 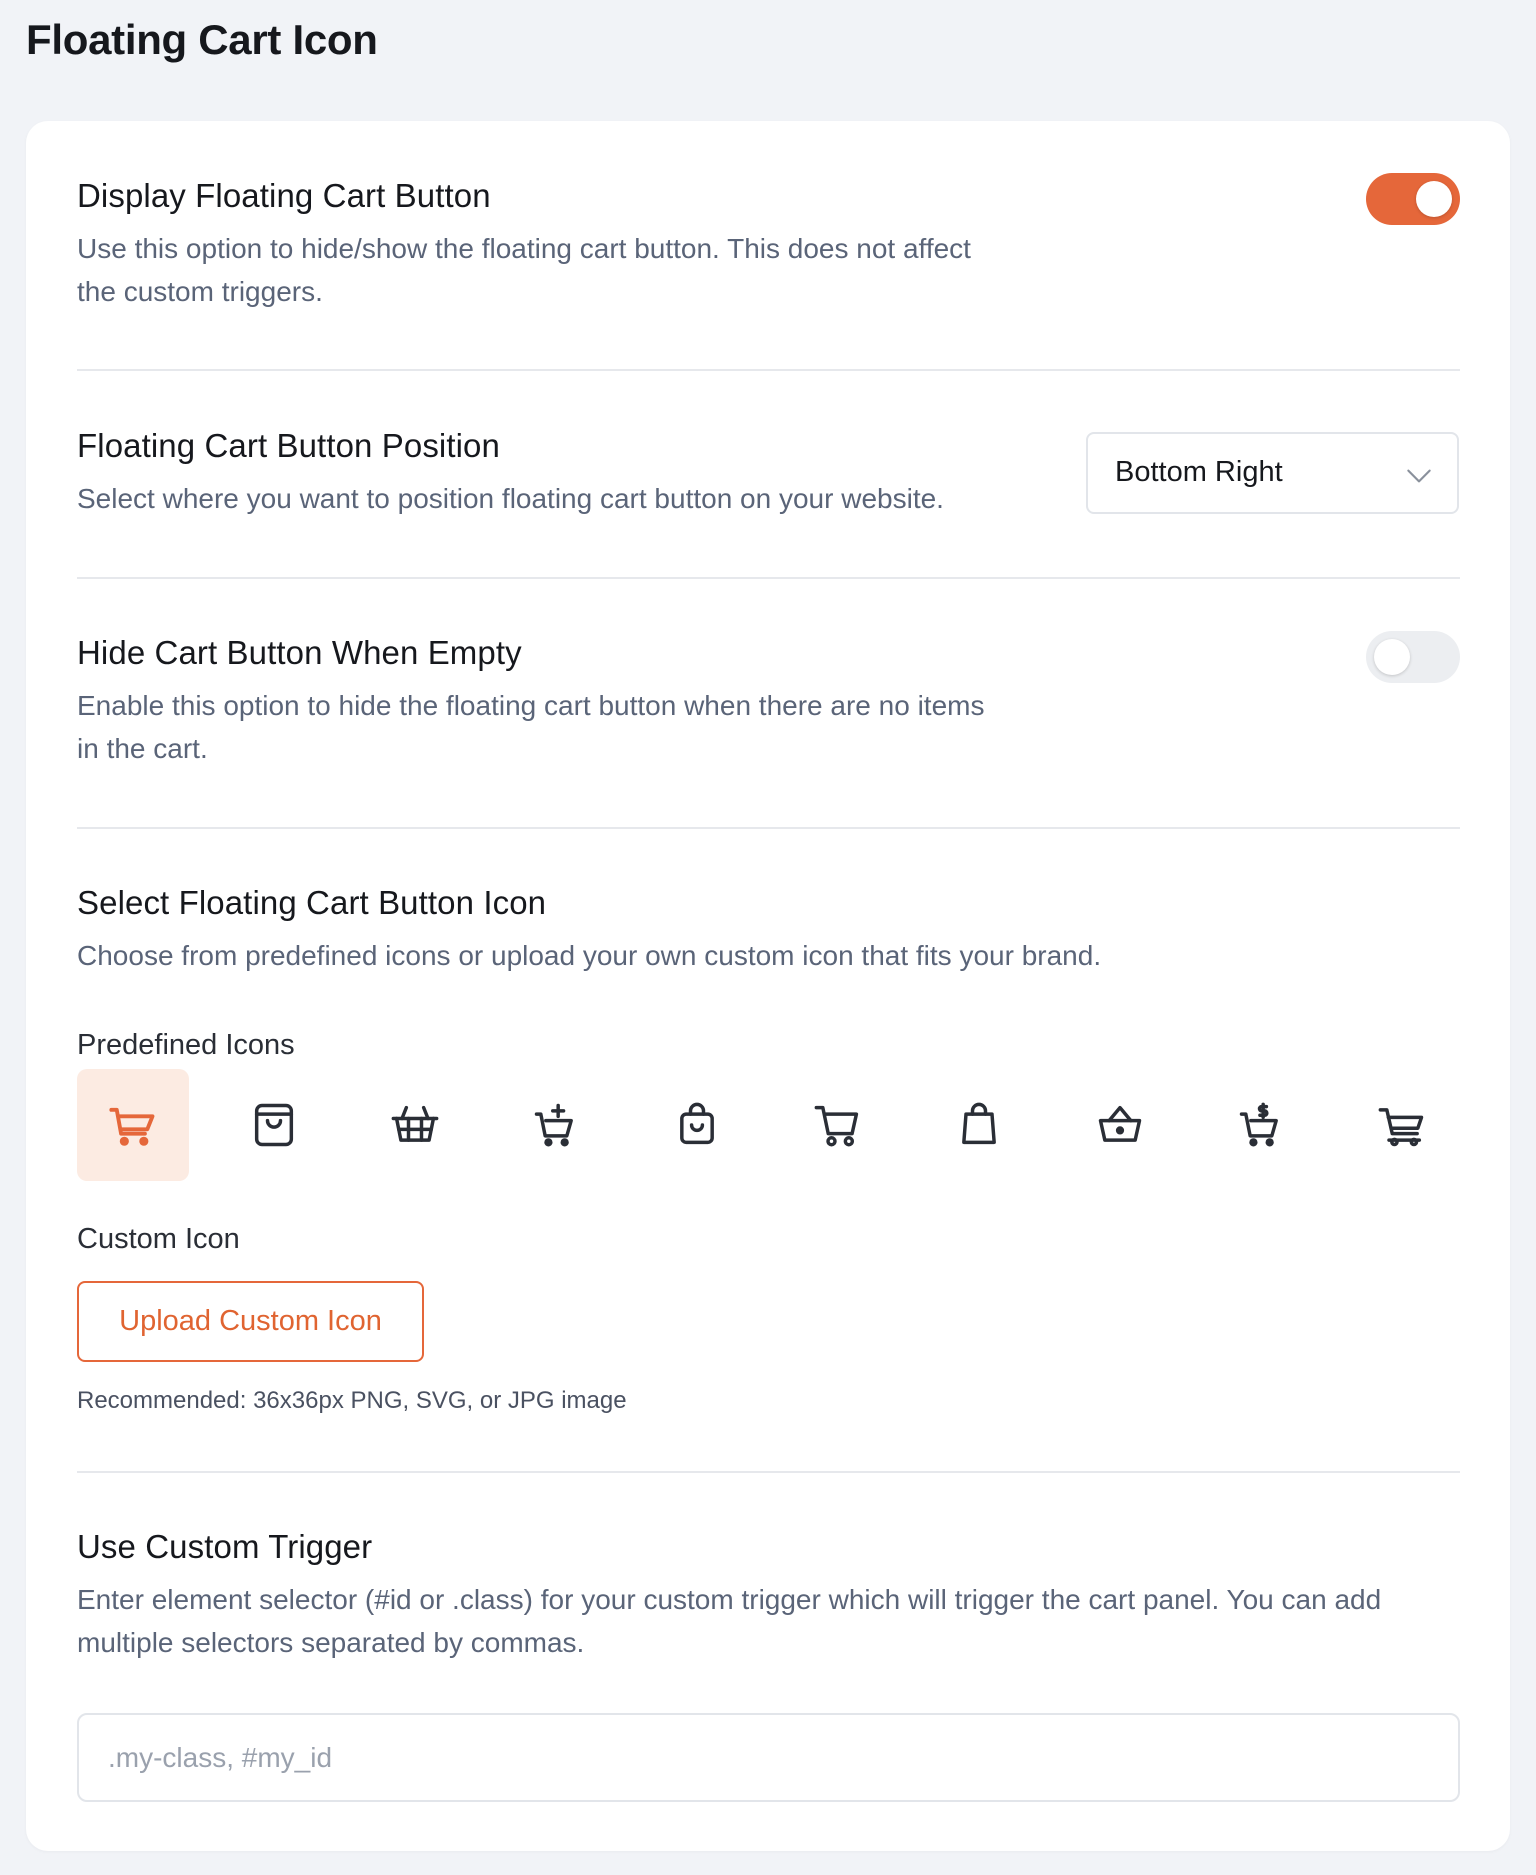 I want to click on icon-option-bag-simple, so click(x=979, y=1125).